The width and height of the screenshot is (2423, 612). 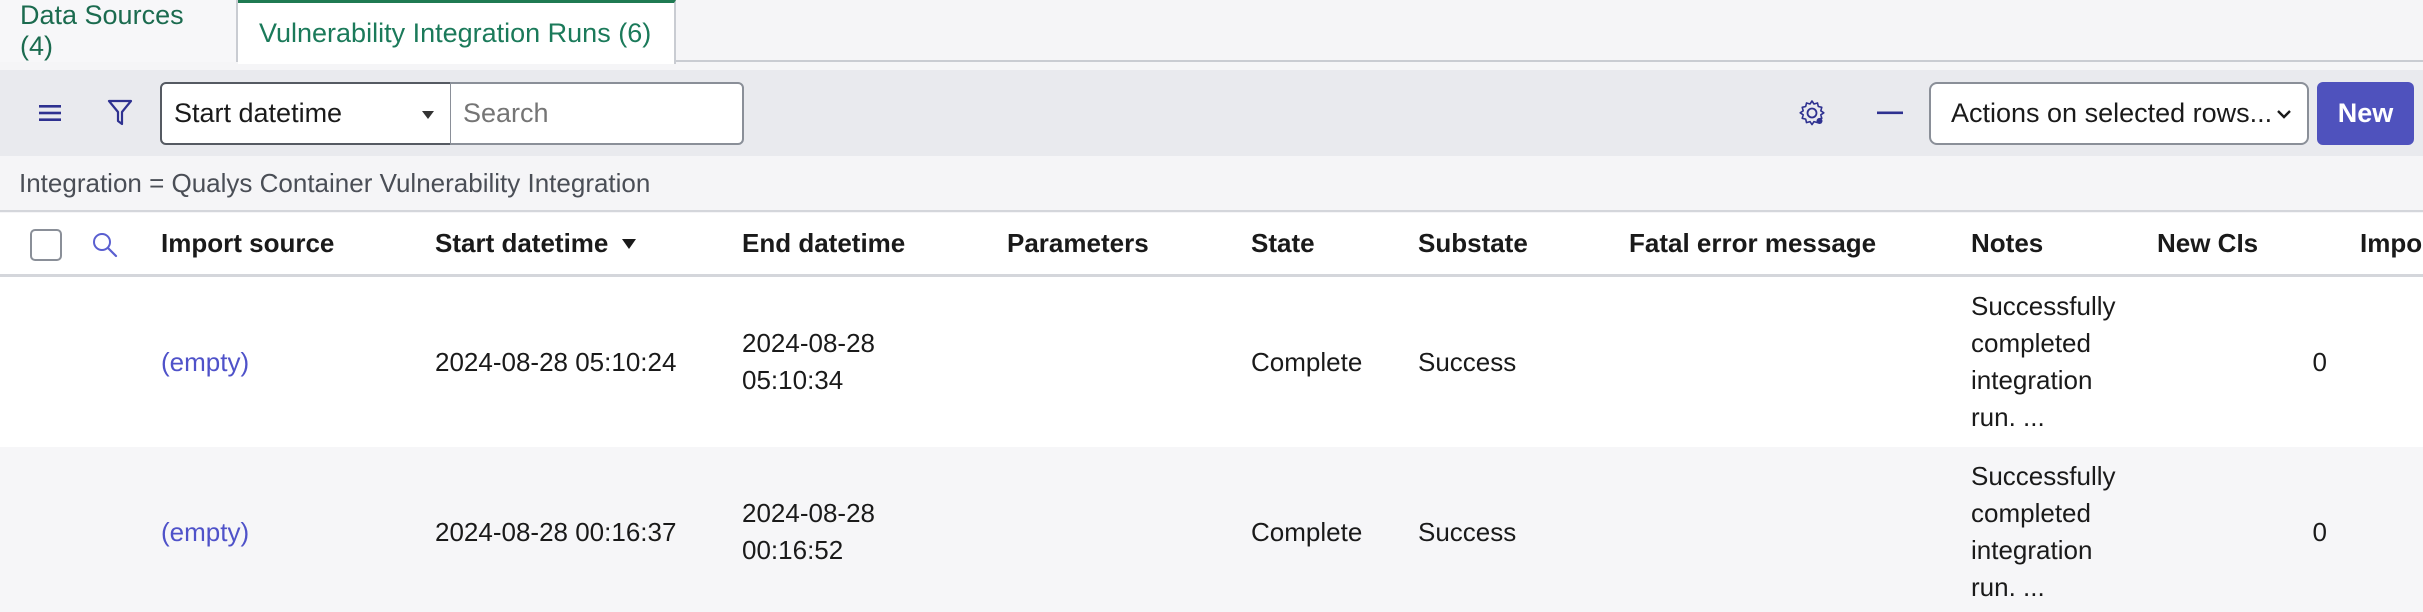 What do you see at coordinates (120, 113) in the screenshot?
I see `funnel-filter-icon` at bounding box center [120, 113].